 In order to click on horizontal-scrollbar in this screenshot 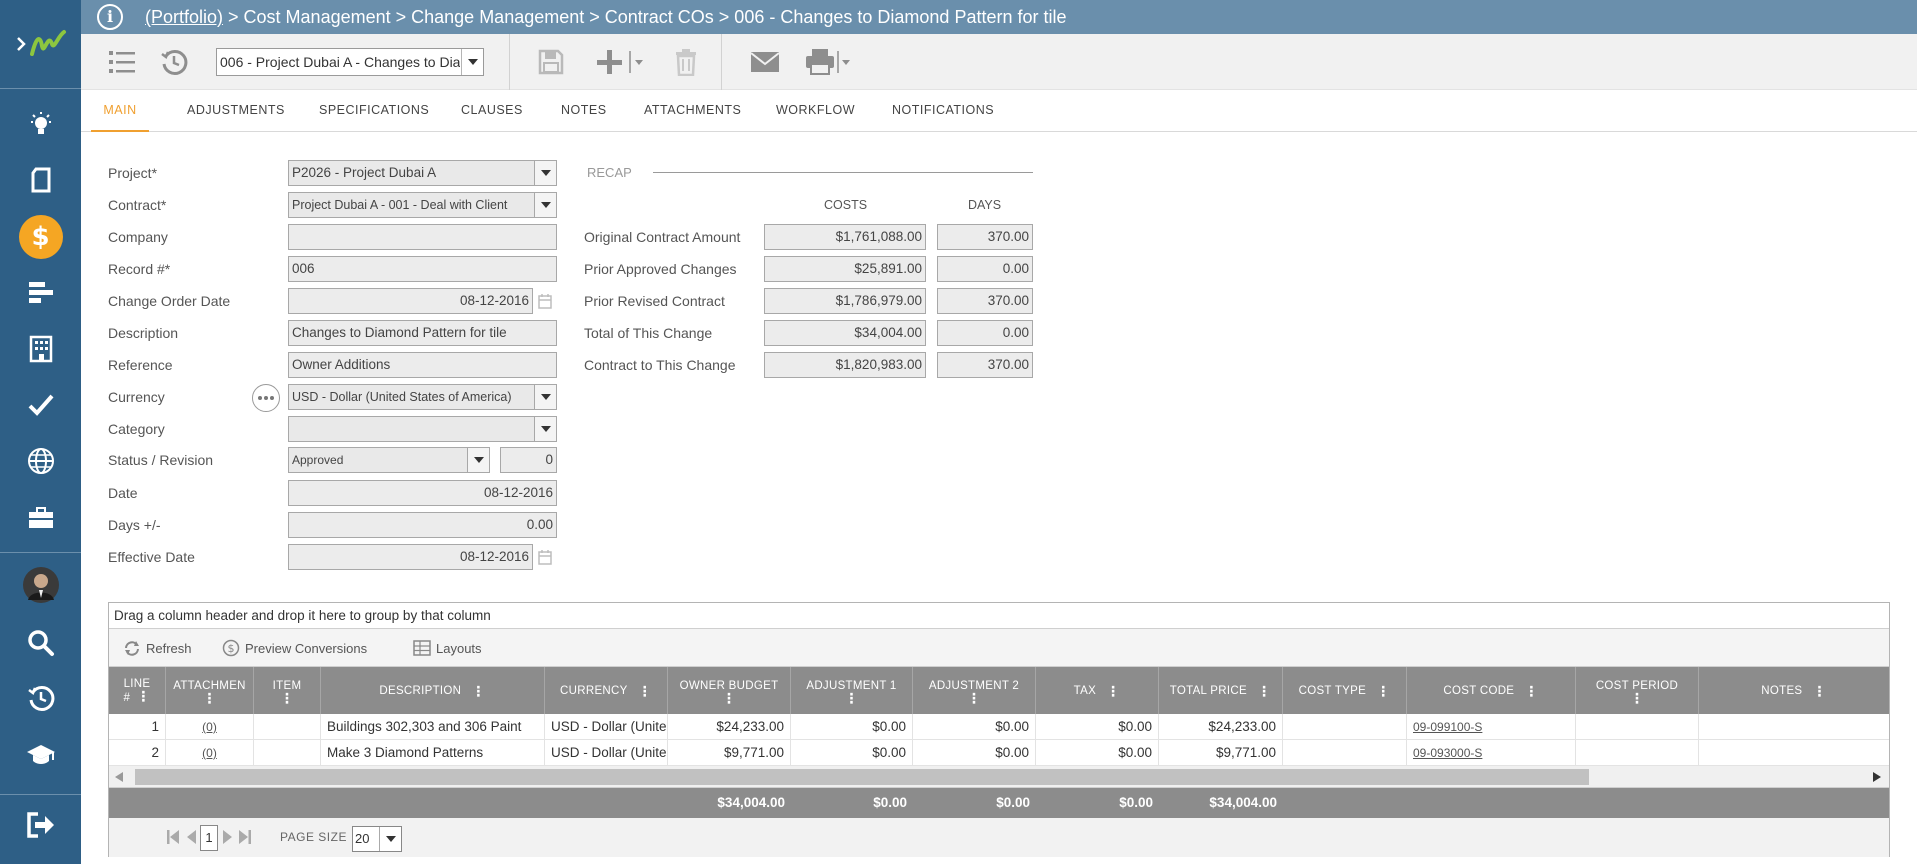, I will do `click(999, 777)`.